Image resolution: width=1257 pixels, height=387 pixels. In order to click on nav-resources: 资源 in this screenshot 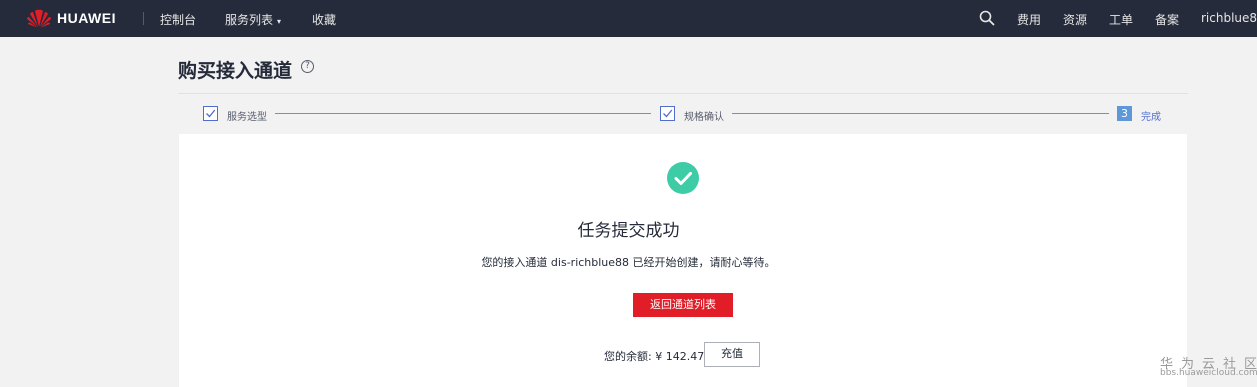, I will do `click(1075, 19)`.